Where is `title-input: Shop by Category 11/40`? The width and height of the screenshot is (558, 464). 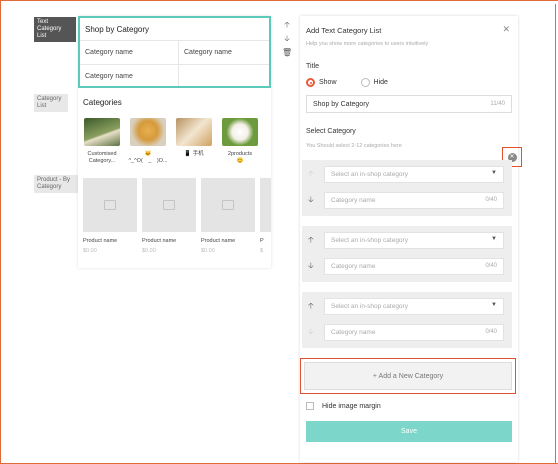 title-input: Shop by Category 11/40 is located at coordinates (409, 104).